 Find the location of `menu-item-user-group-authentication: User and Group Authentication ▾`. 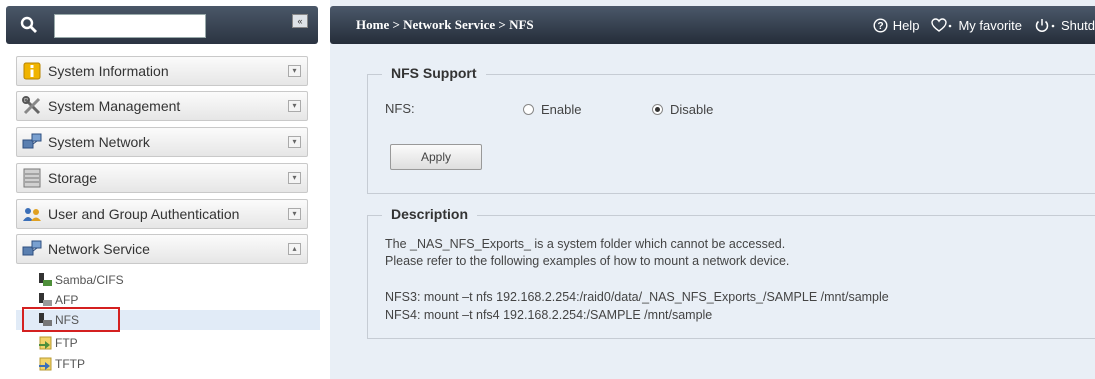

menu-item-user-group-authentication: User and Group Authentication ▾ is located at coordinates (162, 214).